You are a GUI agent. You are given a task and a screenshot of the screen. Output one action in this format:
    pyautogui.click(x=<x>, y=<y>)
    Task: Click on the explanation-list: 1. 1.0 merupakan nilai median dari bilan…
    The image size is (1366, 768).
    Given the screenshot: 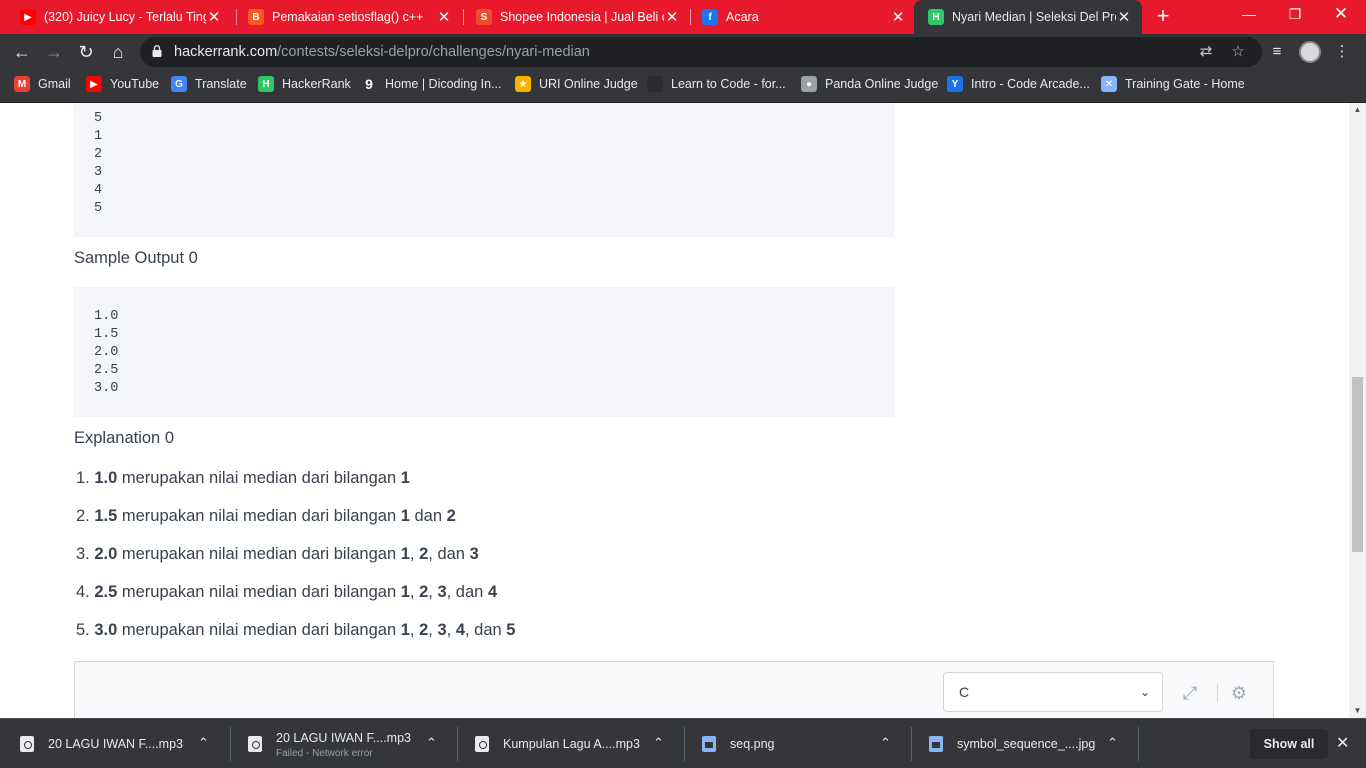 What is the action you would take?
    pyautogui.click(x=295, y=561)
    